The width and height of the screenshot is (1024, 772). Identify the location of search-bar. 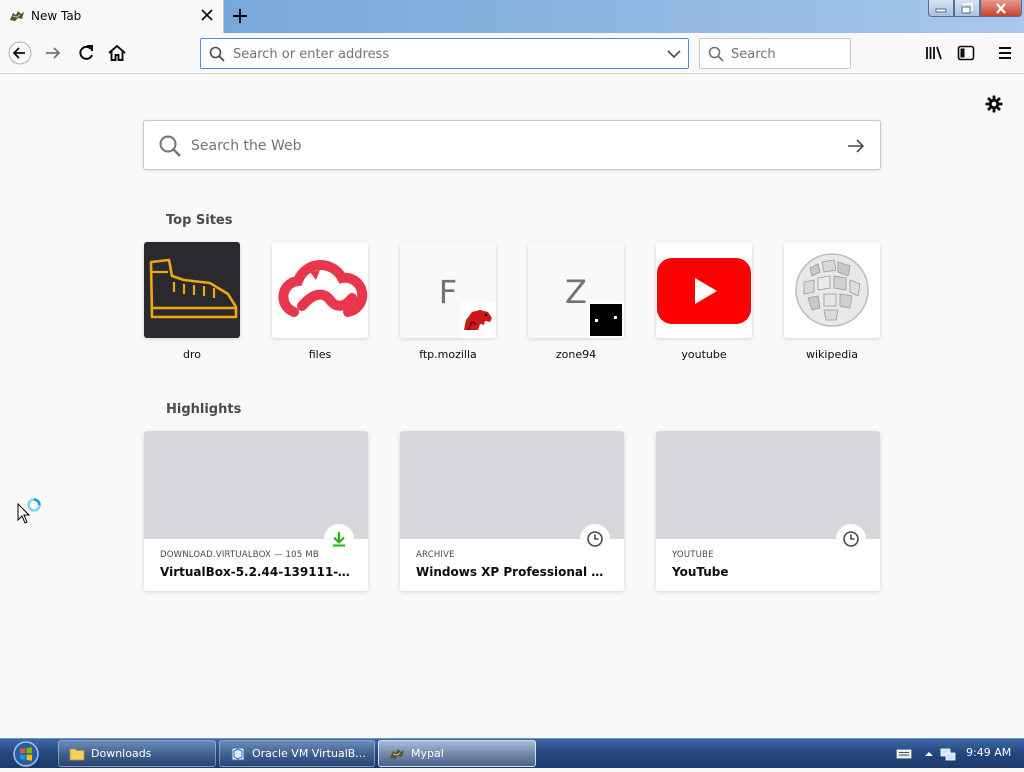
(775, 53).